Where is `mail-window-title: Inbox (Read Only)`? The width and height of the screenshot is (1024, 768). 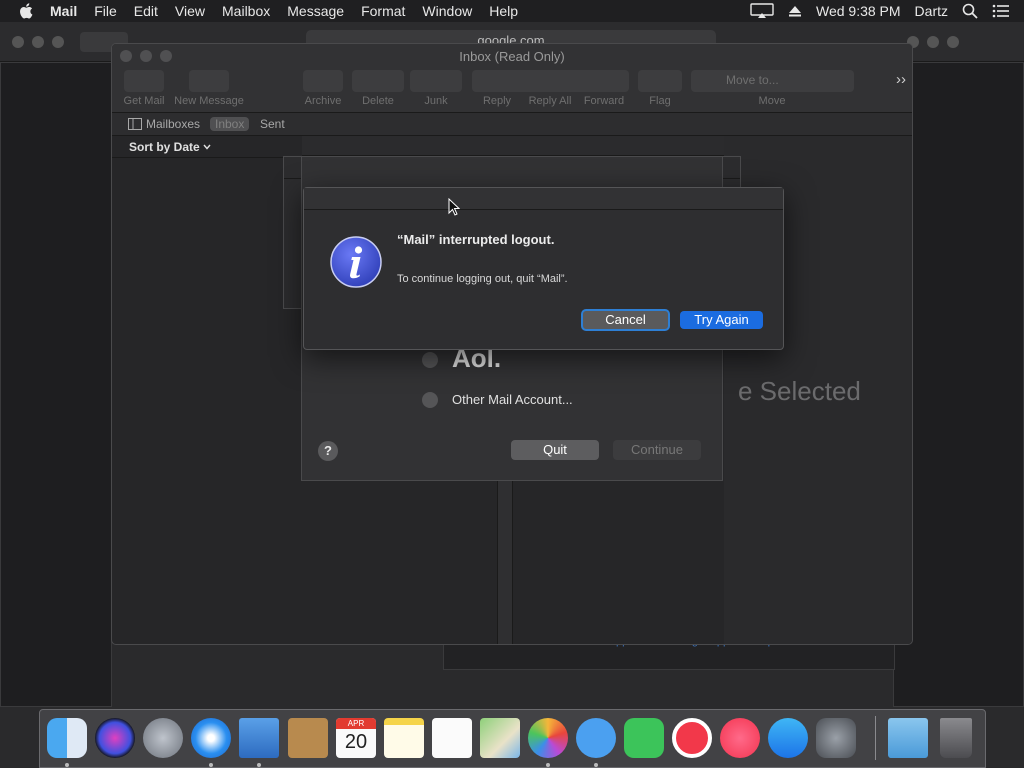 mail-window-title: Inbox (Read Only) is located at coordinates (512, 56).